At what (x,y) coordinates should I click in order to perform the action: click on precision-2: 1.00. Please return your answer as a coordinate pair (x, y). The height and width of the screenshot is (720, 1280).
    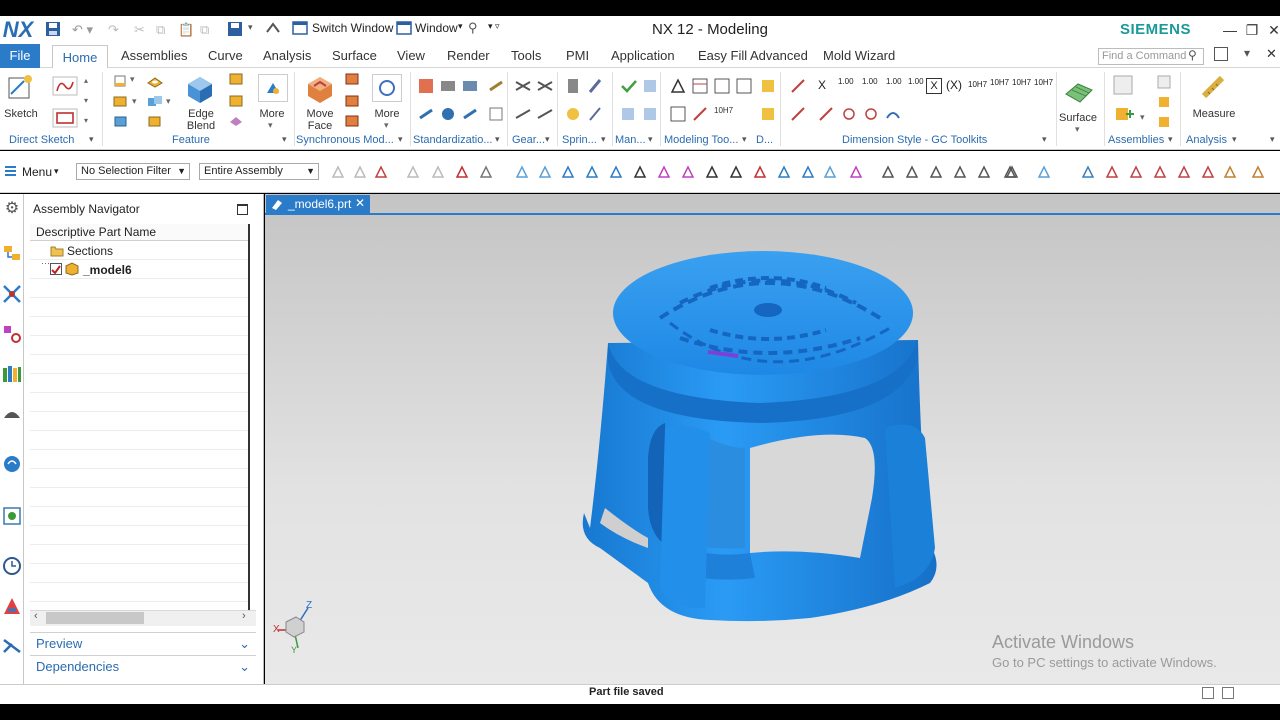
    Looking at the image, I should click on (870, 82).